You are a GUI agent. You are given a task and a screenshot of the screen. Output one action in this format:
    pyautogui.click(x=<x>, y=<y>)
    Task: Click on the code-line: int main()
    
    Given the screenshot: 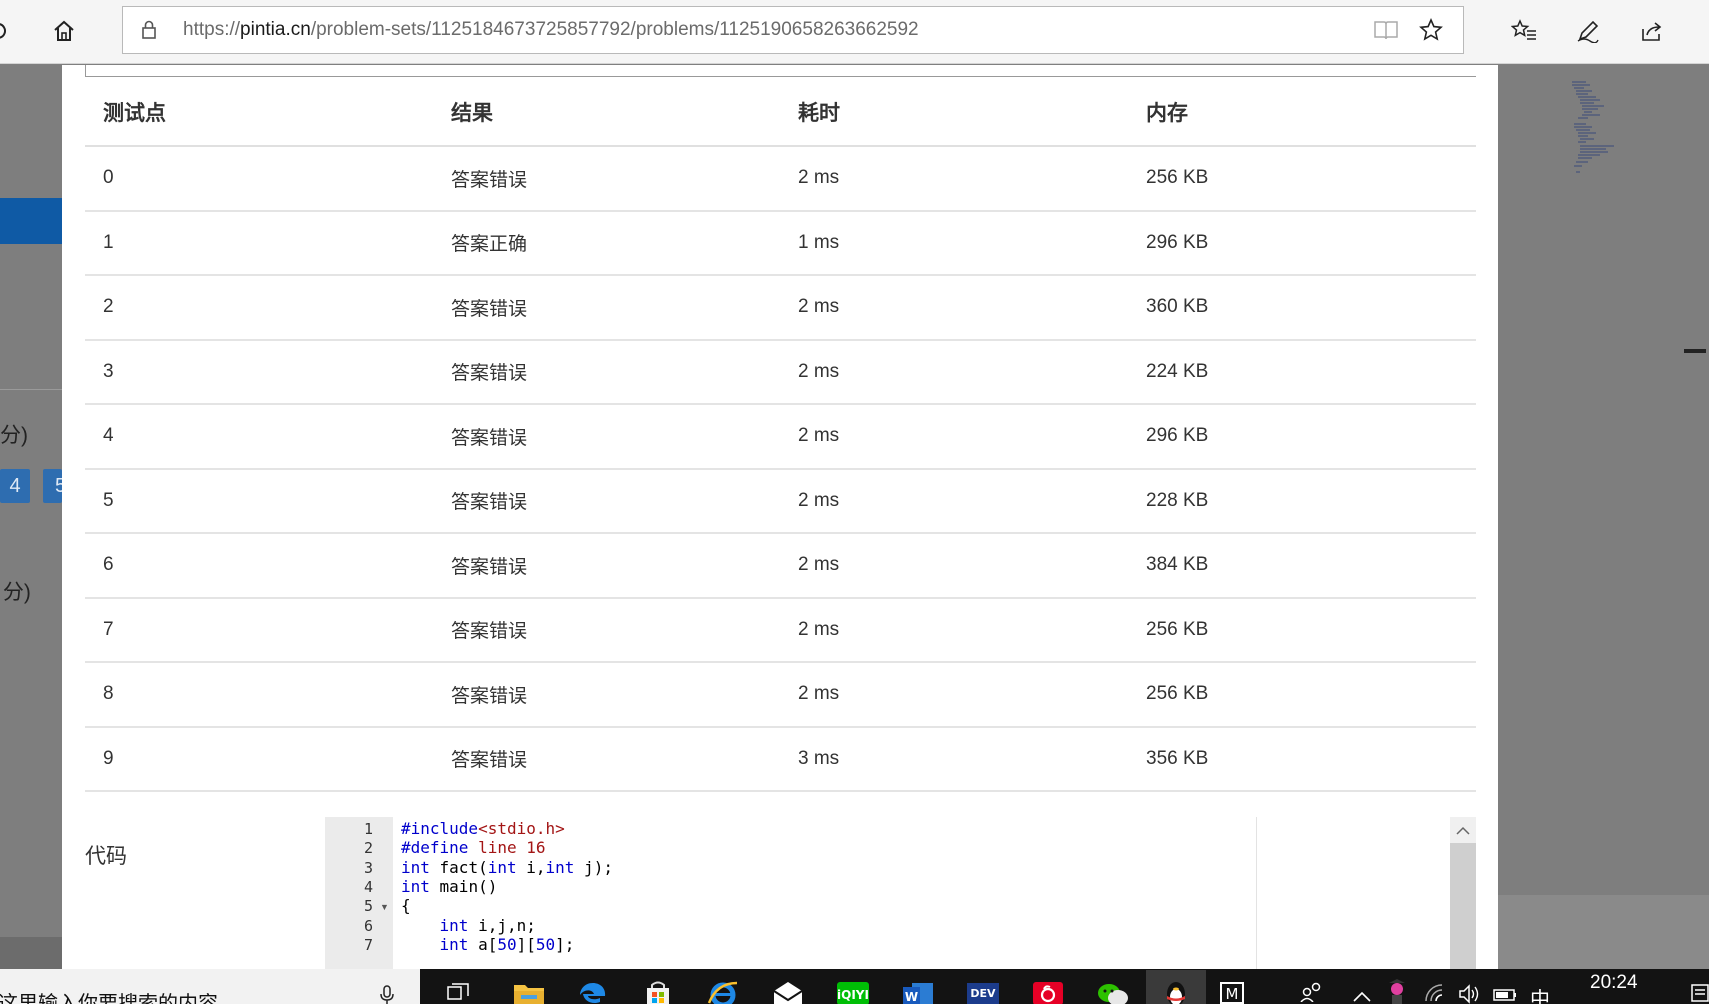 What is the action you would take?
    pyautogui.click(x=449, y=886)
    